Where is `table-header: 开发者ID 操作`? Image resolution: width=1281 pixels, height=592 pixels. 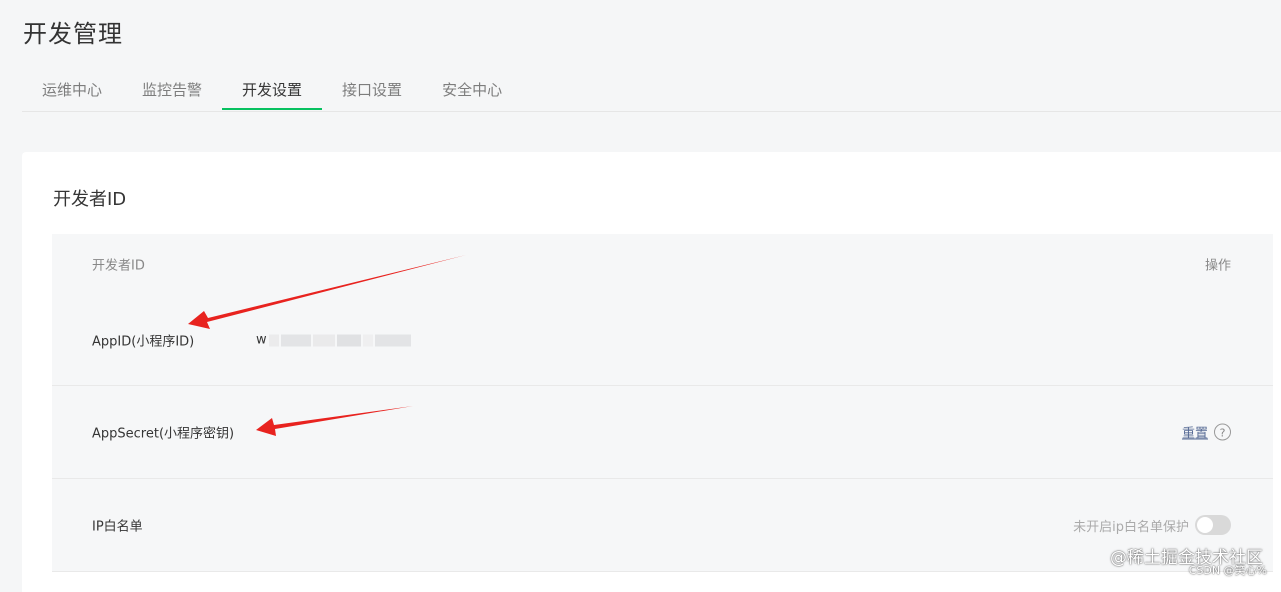 table-header: 开发者ID 操作 is located at coordinates (662, 264).